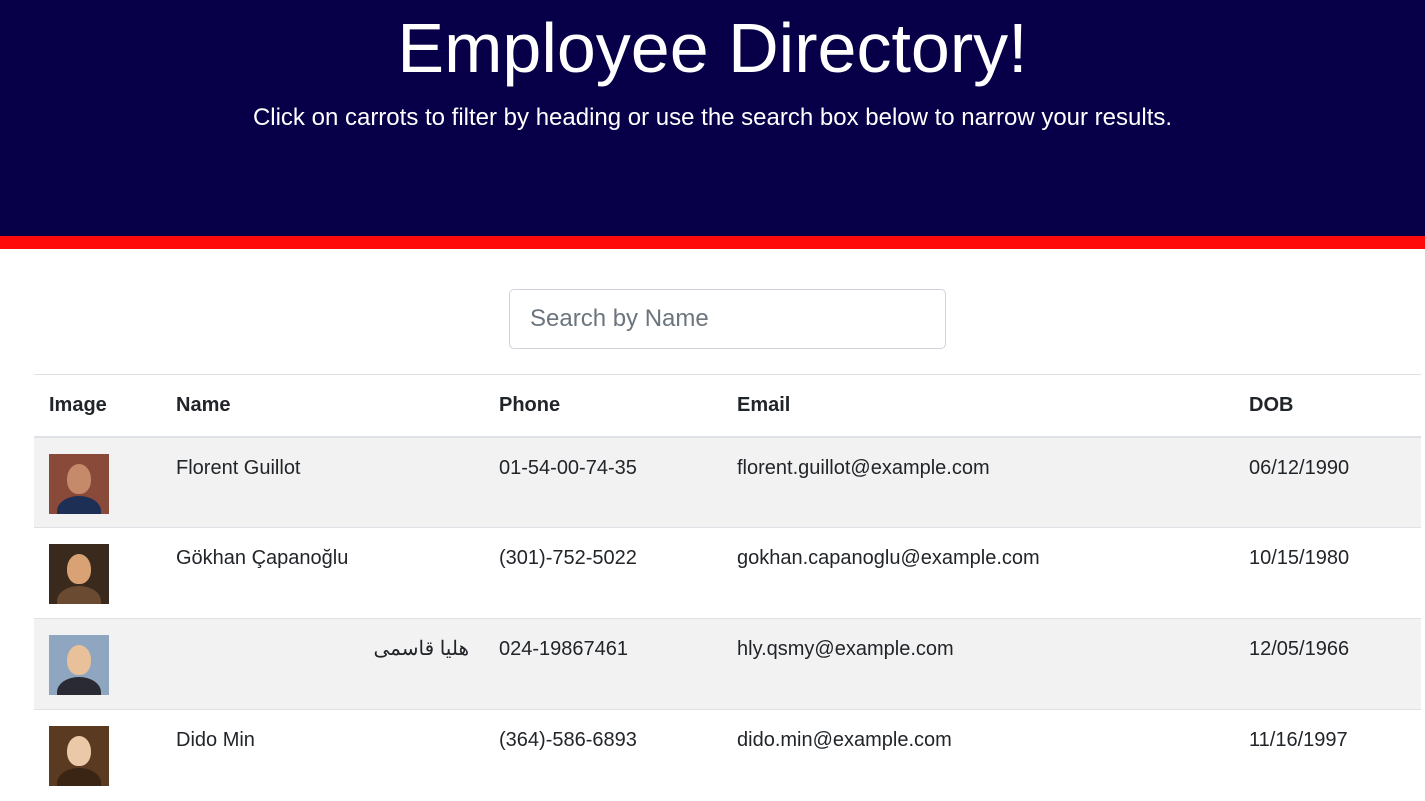 This screenshot has width=1425, height=801. What do you see at coordinates (1327, 664) in the screenshot?
I see `dob-cell: 12/05/1966` at bounding box center [1327, 664].